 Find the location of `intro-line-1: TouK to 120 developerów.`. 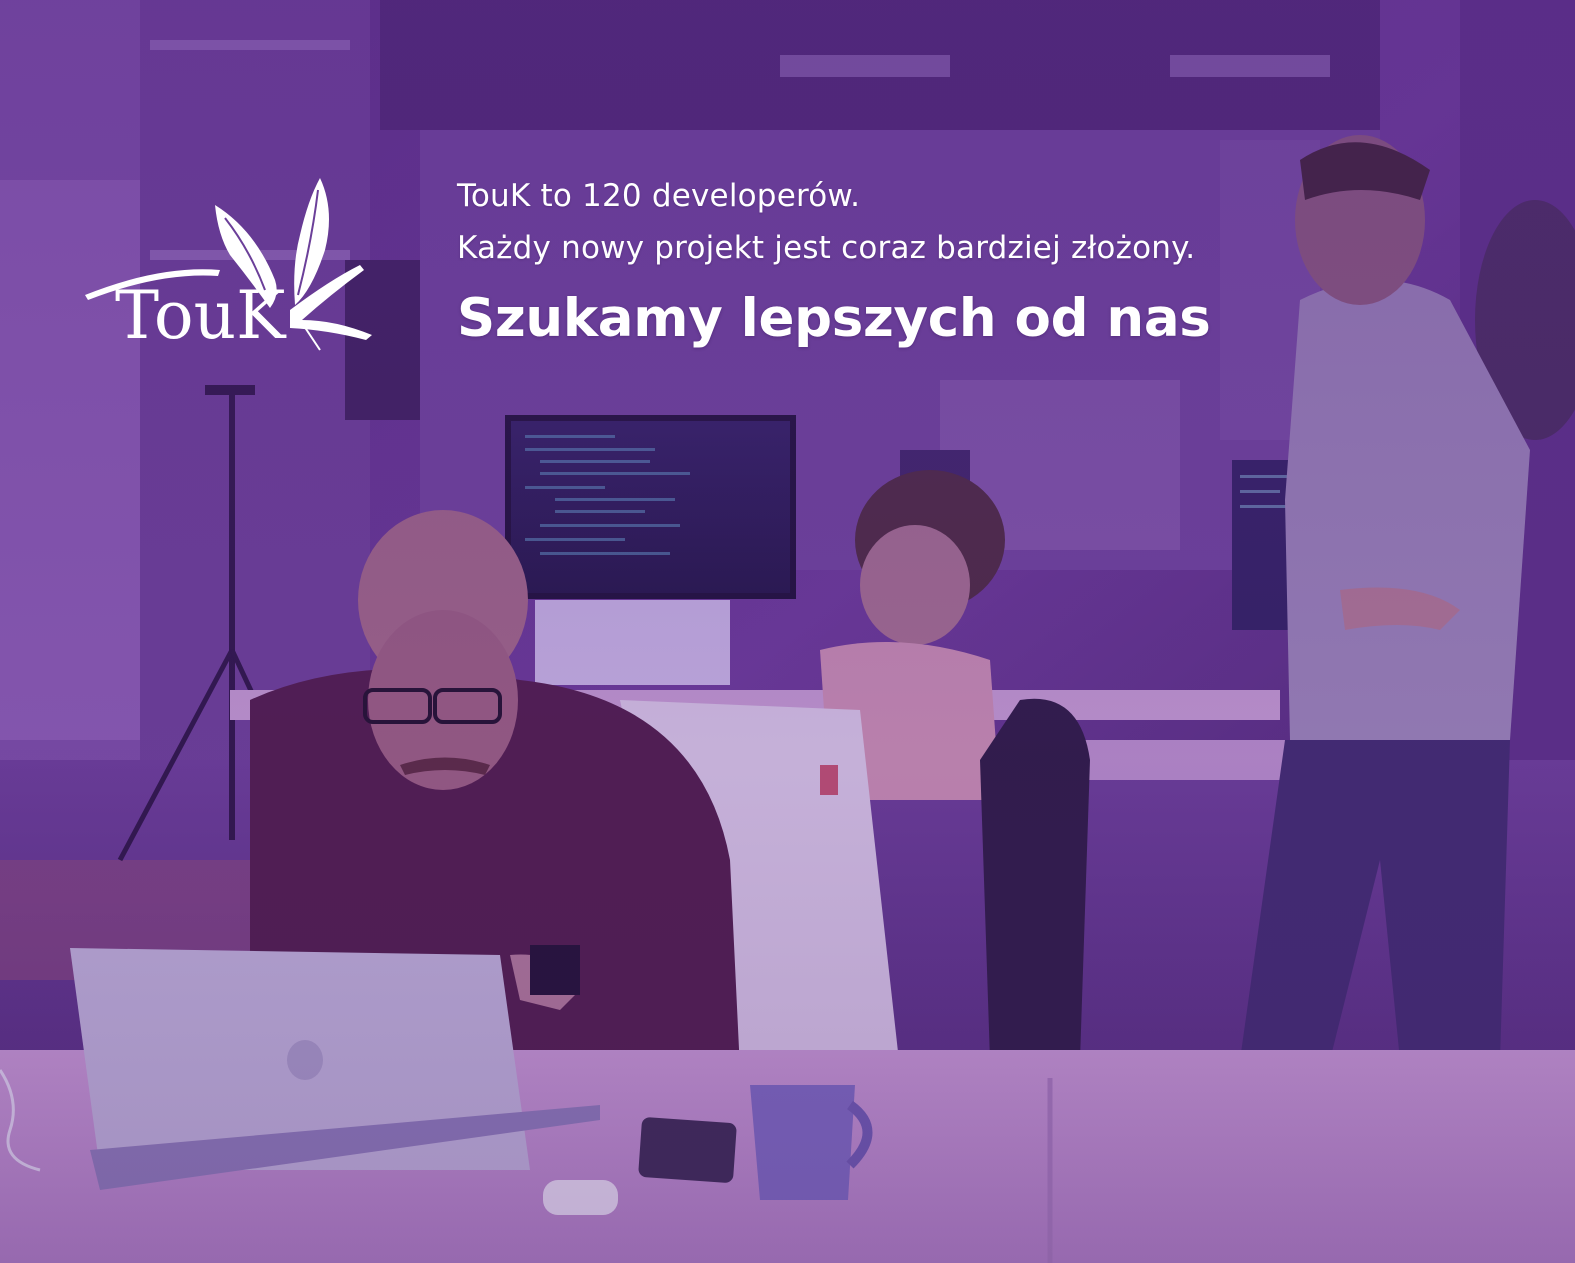

intro-line-1: TouK to 120 developerów. is located at coordinates (659, 196).